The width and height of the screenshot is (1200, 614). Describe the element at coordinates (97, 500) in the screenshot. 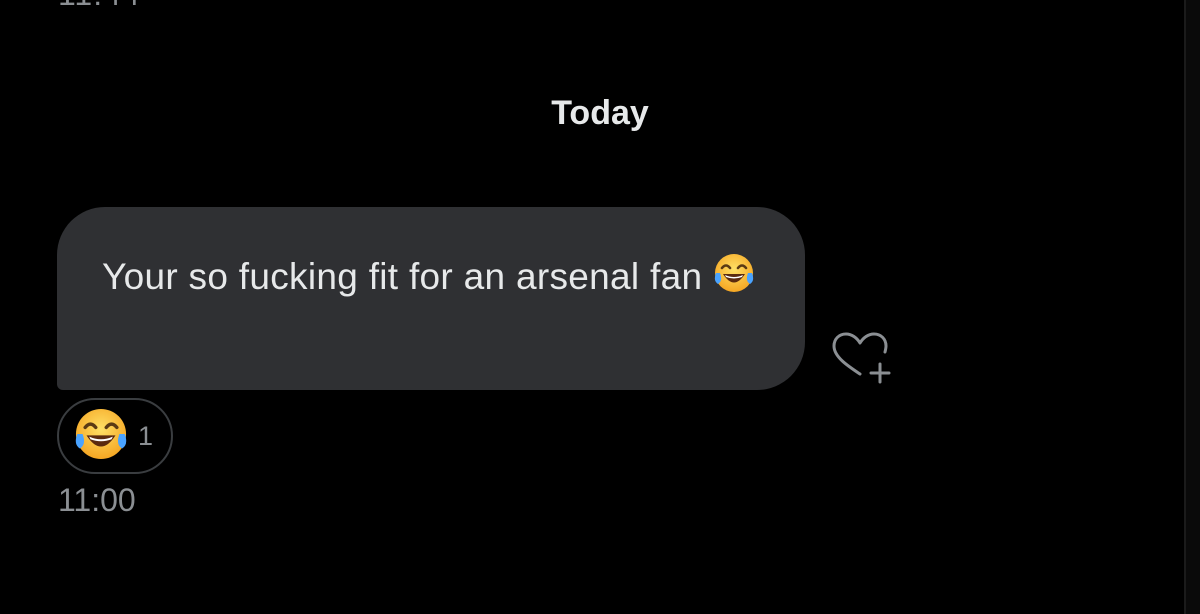

I see `message-timestamp: 11:00` at that location.